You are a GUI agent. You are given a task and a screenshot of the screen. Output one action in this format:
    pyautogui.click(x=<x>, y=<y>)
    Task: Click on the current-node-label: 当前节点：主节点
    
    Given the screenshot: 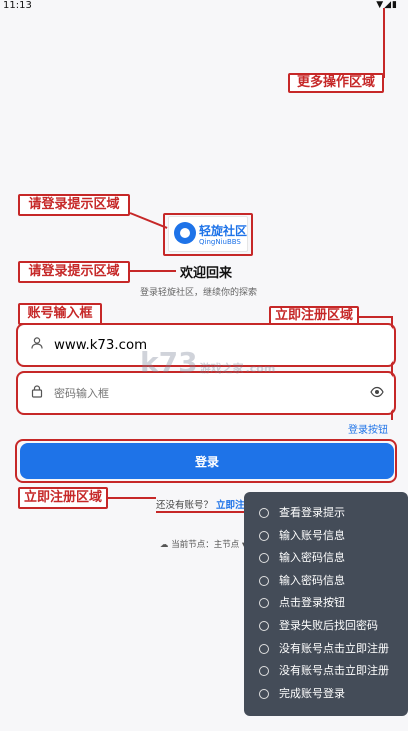 What is the action you would take?
    pyautogui.click(x=205, y=545)
    